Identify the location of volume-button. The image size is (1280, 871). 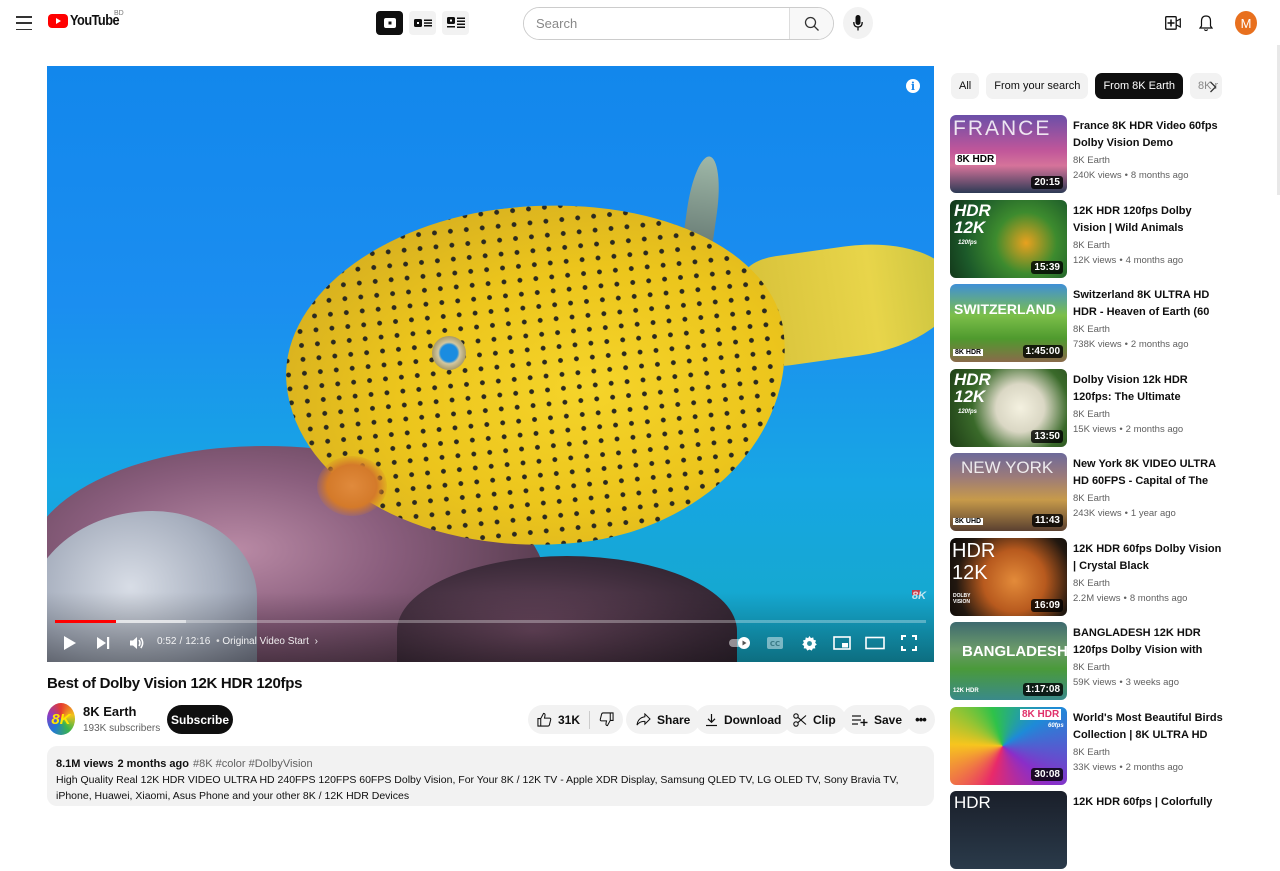
(137, 643).